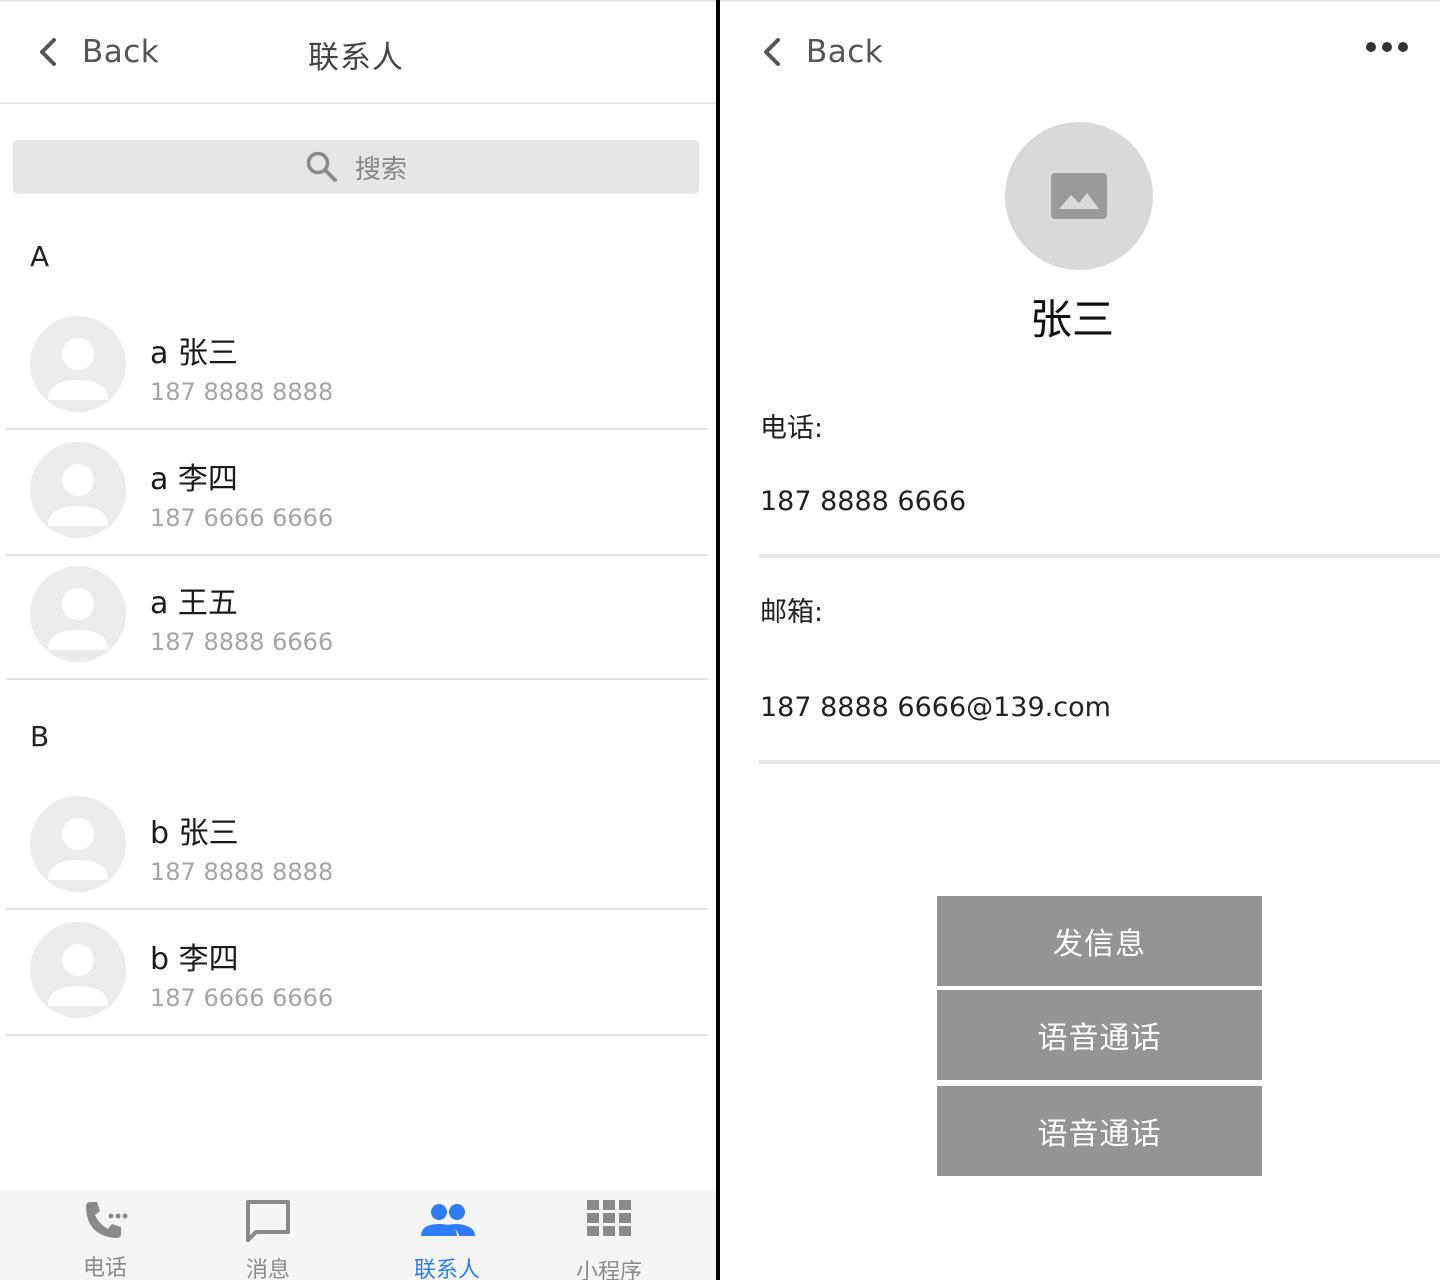 Image resolution: width=1440 pixels, height=1280 pixels. I want to click on back-button: Back, so click(820, 52).